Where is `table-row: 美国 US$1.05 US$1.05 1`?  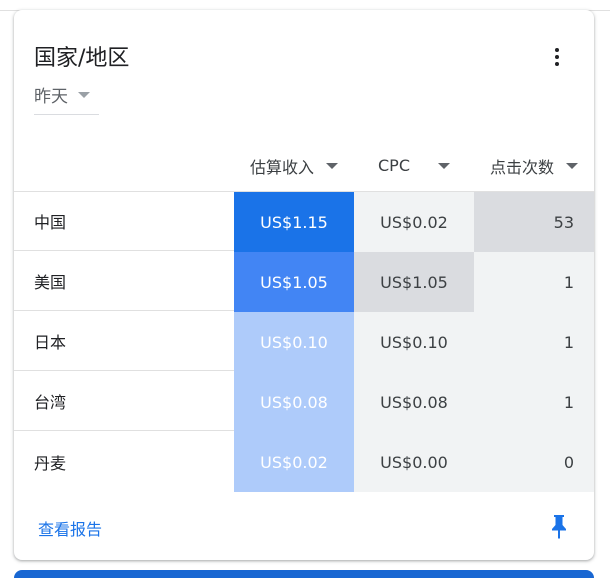 table-row: 美国 US$1.05 US$1.05 1 is located at coordinates (304, 282).